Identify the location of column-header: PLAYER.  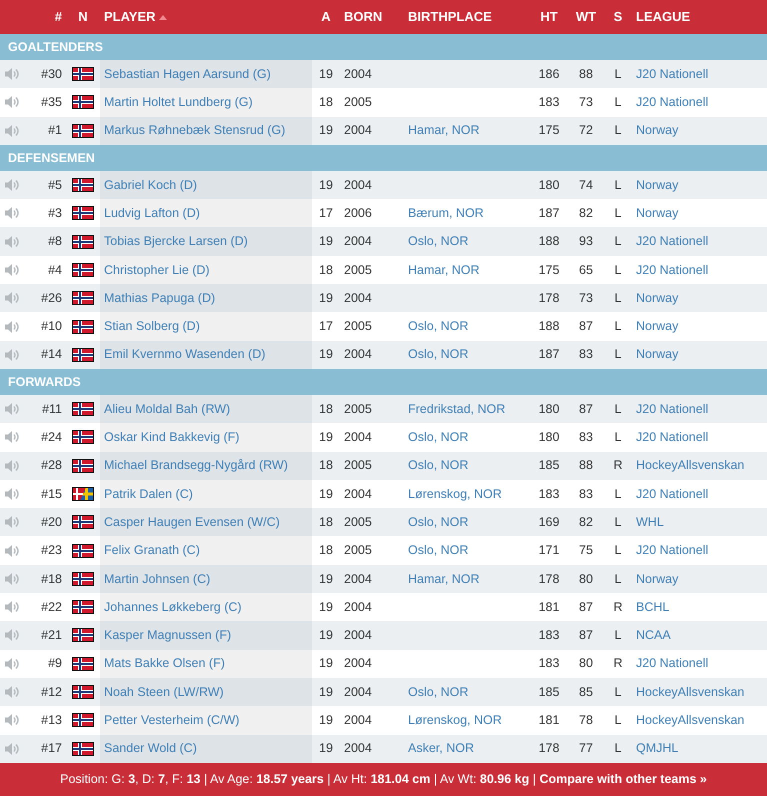
(135, 16).